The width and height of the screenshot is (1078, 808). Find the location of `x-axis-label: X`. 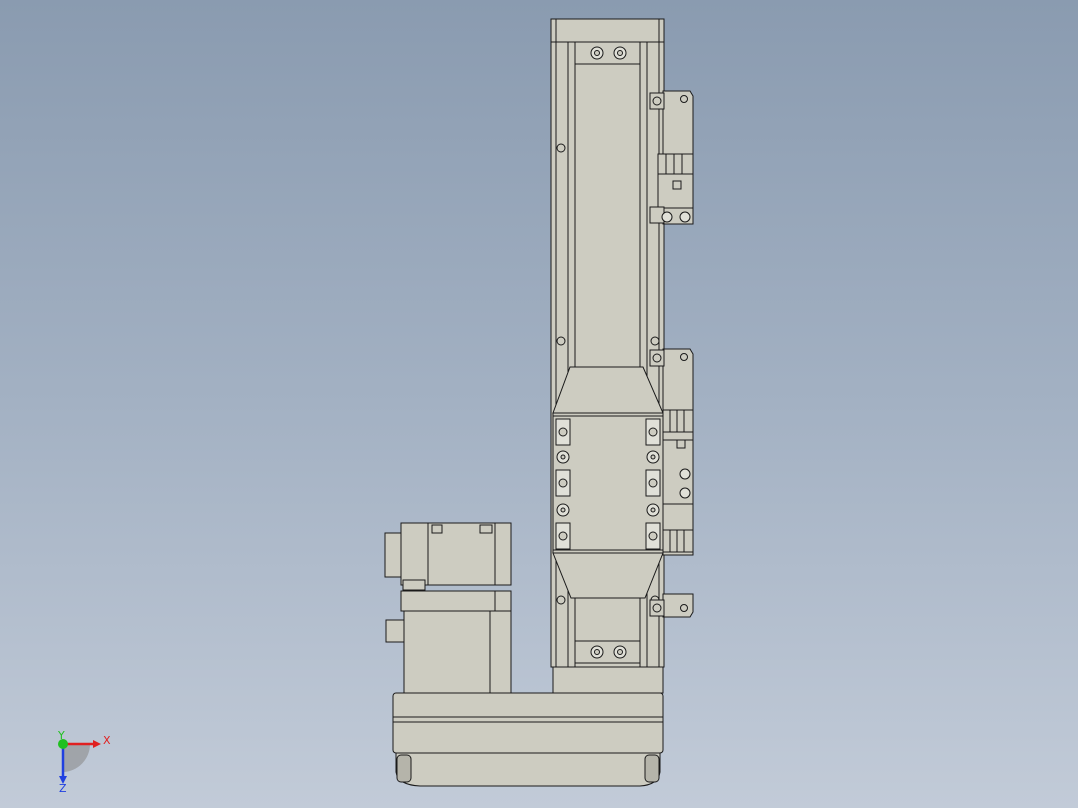

x-axis-label: X is located at coordinates (107, 740).